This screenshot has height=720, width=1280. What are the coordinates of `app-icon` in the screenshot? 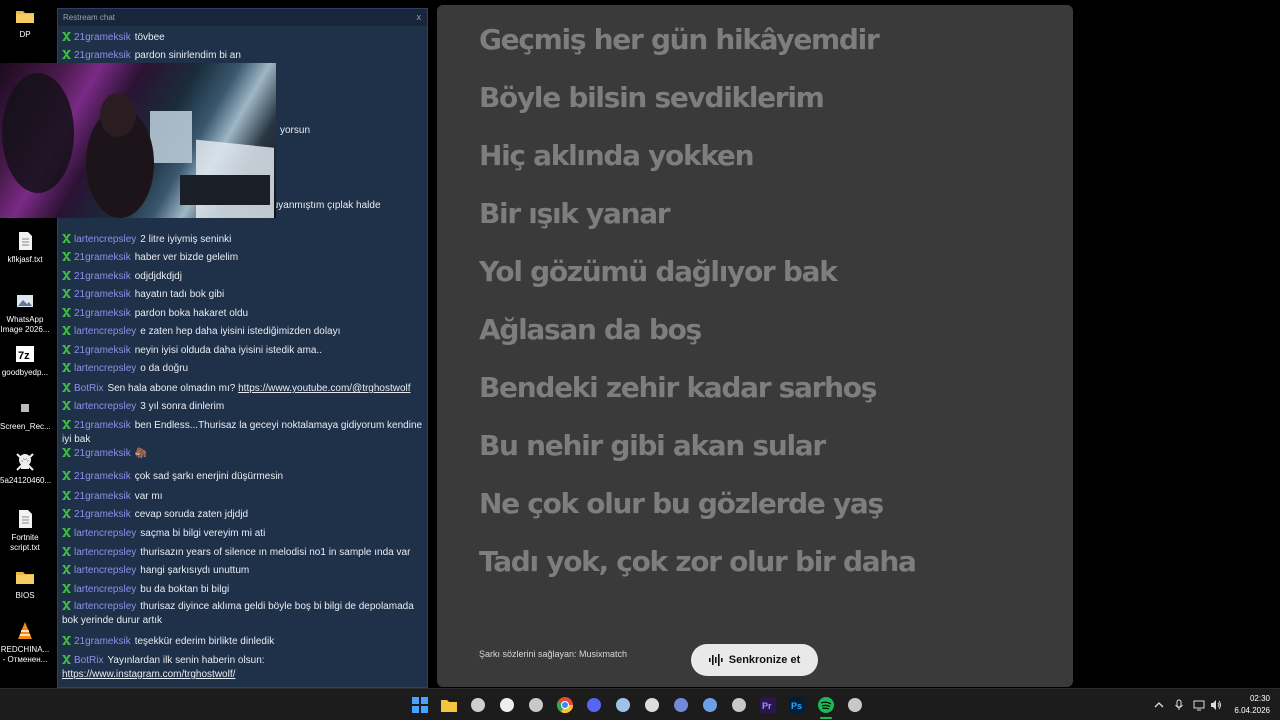 It's located at (536, 705).